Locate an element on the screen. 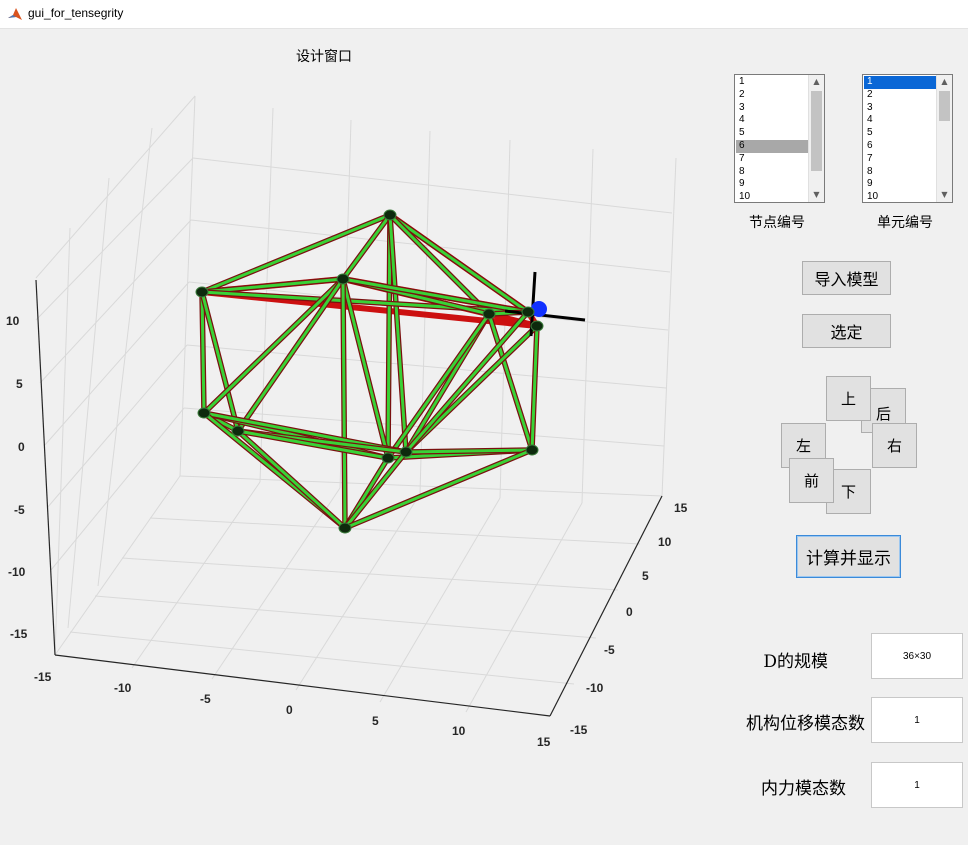 This screenshot has height=845, width=968. node-list-item: 8 is located at coordinates (772, 172).